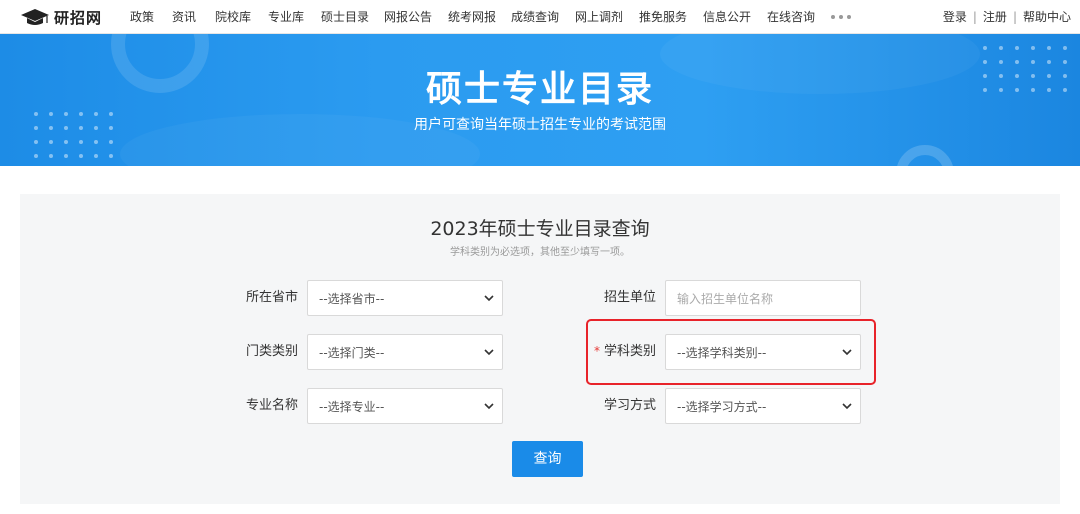  Describe the element at coordinates (345, 17) in the screenshot. I see `nav-item-master-catalog: 硕士目录` at that location.